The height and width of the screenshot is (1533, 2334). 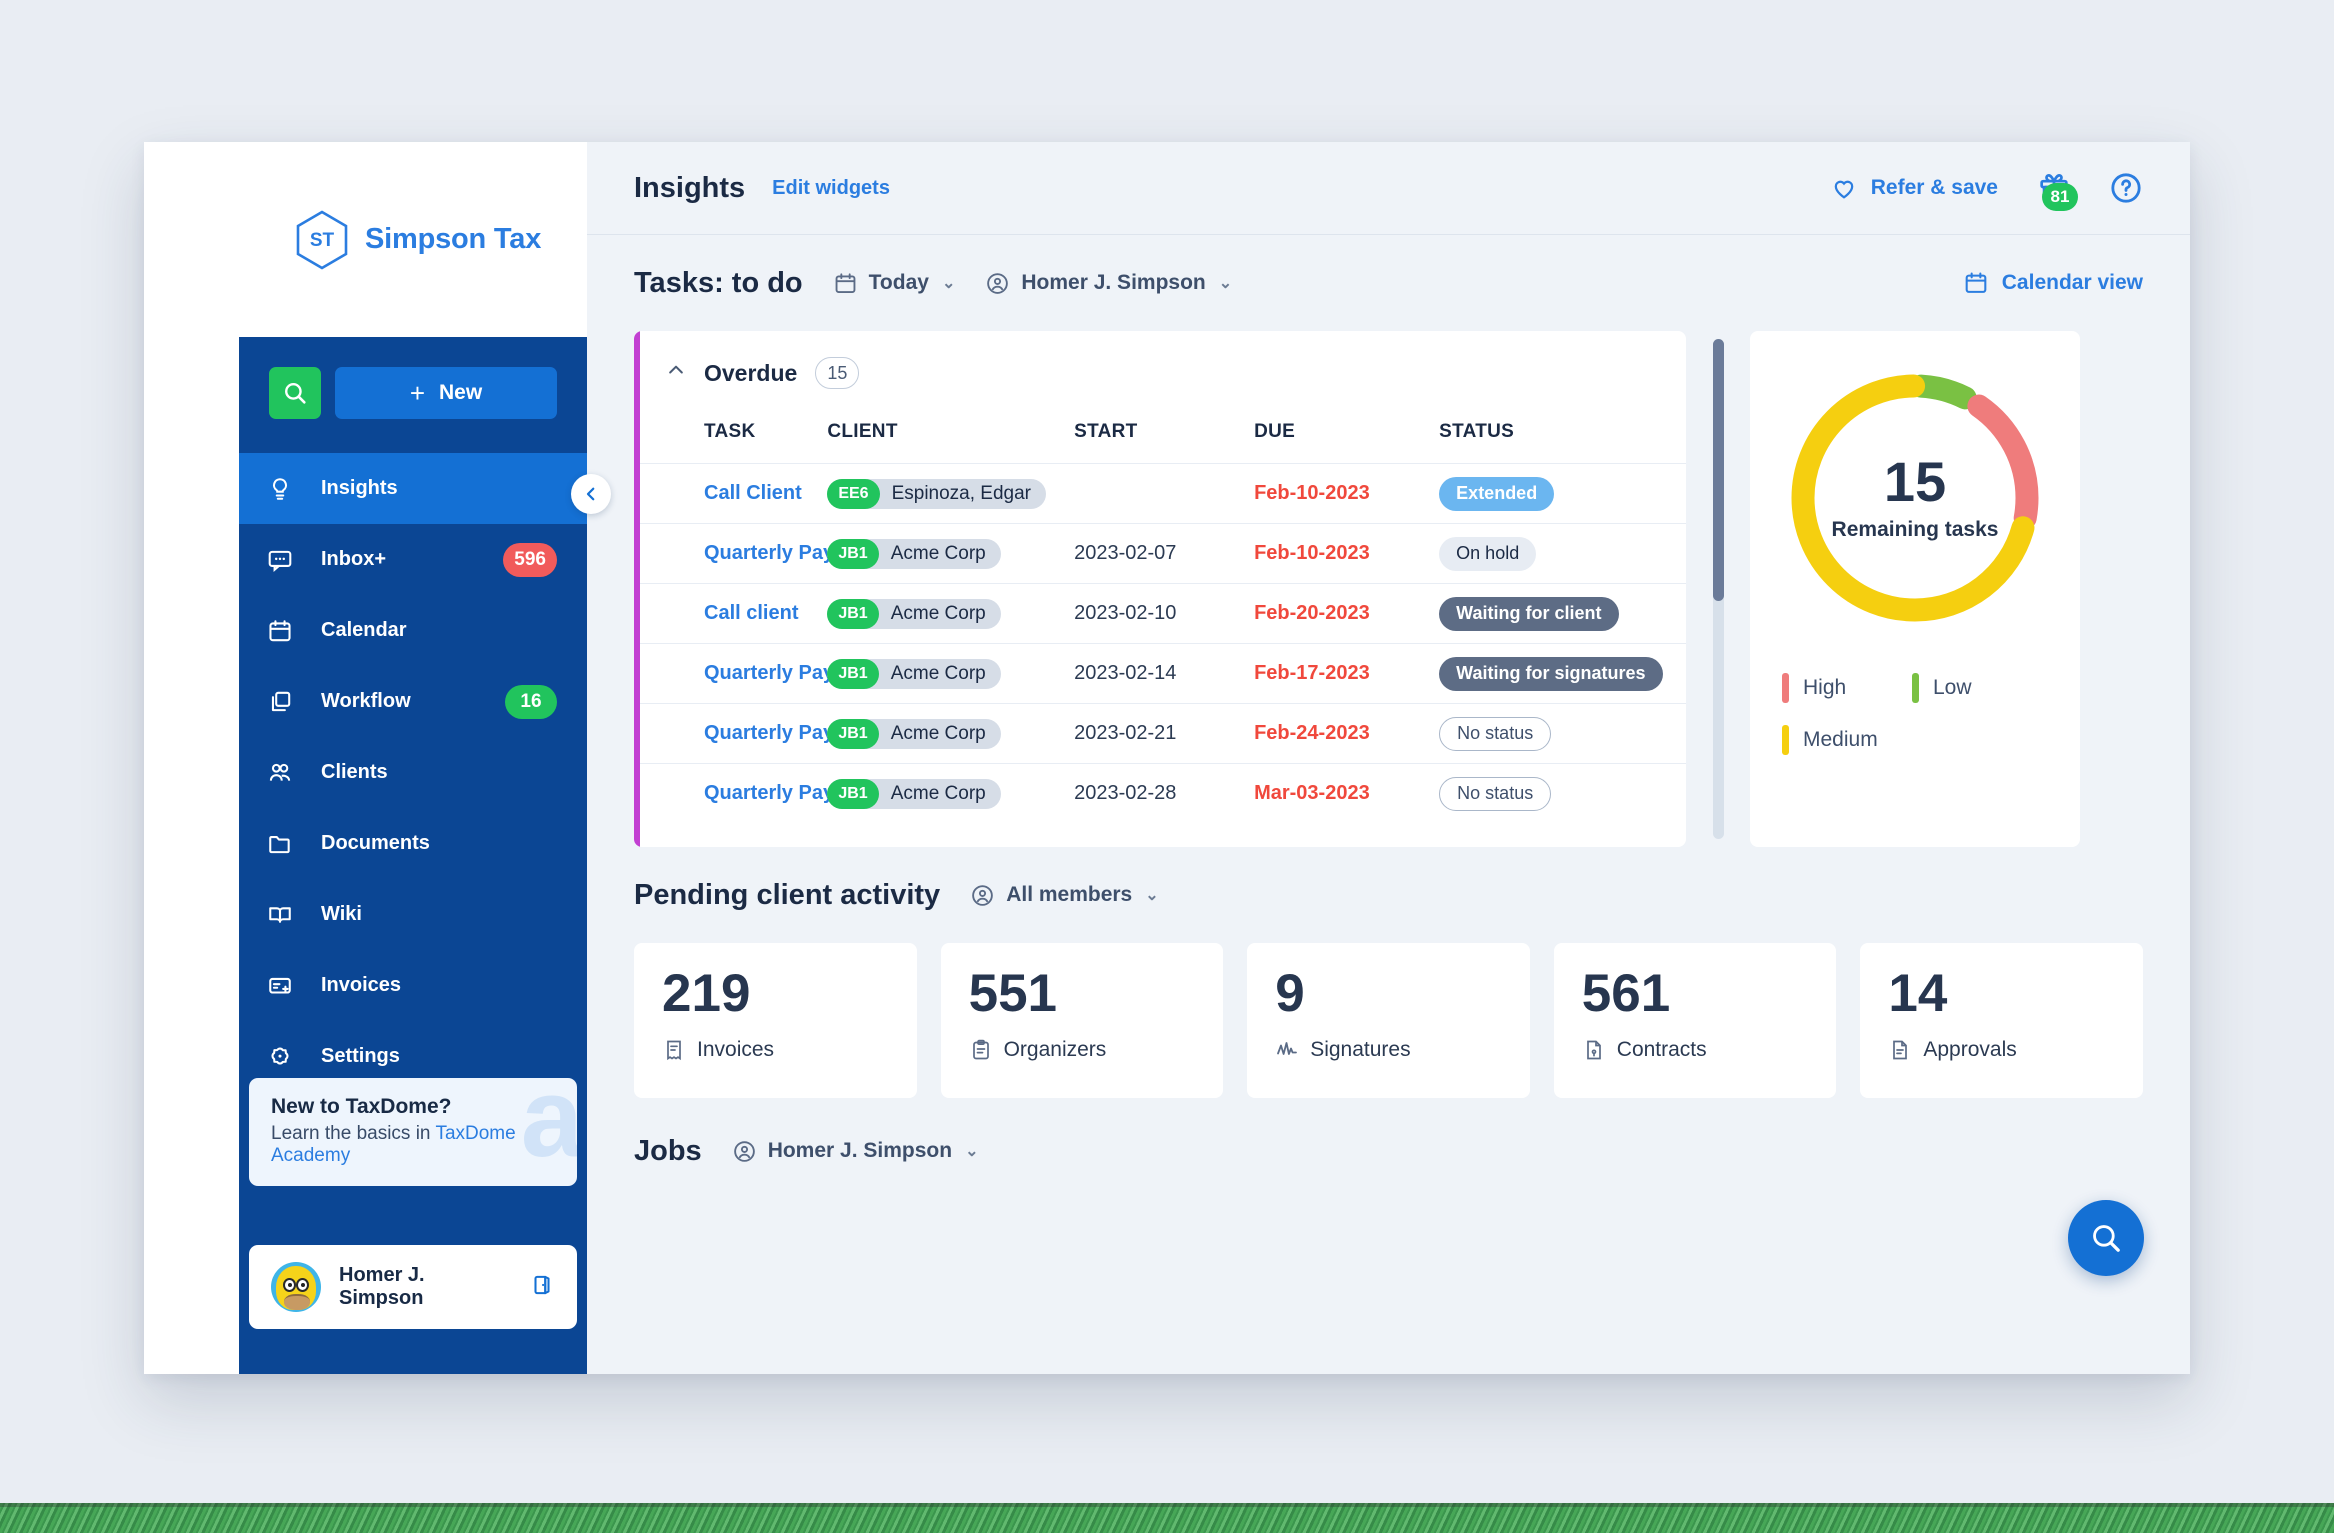 I want to click on edit-widgets-link: Edit widgets, so click(x=831, y=188).